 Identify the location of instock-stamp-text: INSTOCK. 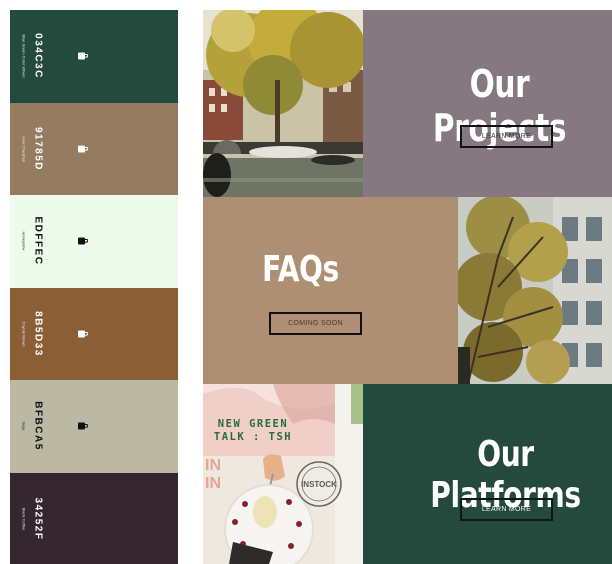
(319, 484).